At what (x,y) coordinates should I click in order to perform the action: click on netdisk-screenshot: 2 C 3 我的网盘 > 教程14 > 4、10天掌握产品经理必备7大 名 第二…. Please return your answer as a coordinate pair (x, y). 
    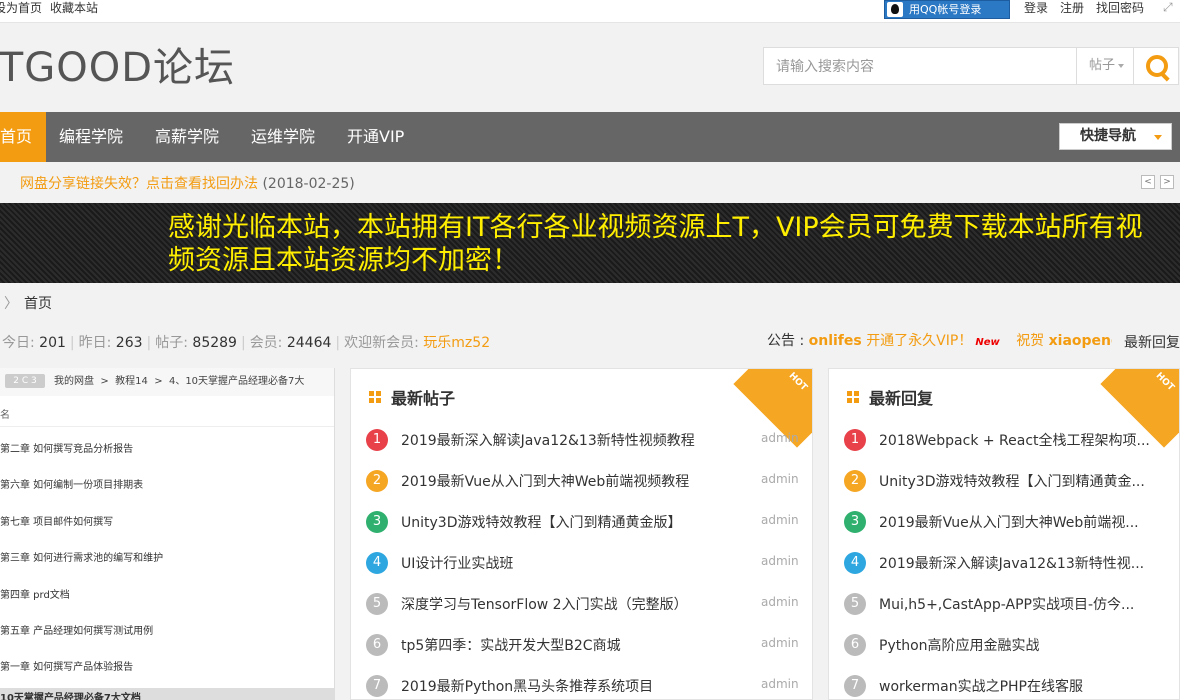
    Looking at the image, I should click on (167, 534).